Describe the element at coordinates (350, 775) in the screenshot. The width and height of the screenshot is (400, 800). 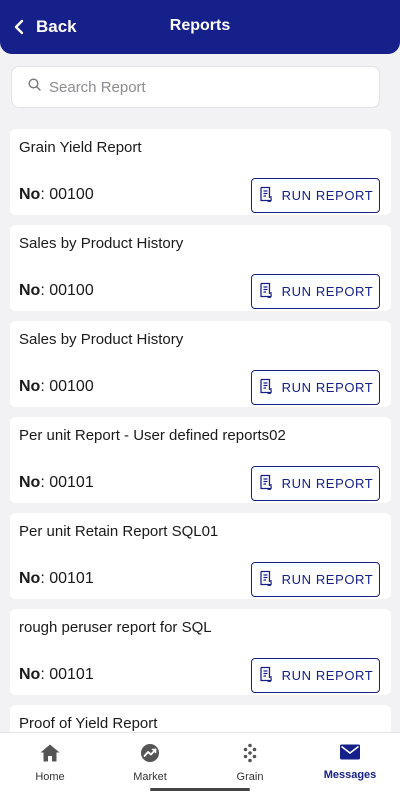
I see `nav-messages-label: Messages` at that location.